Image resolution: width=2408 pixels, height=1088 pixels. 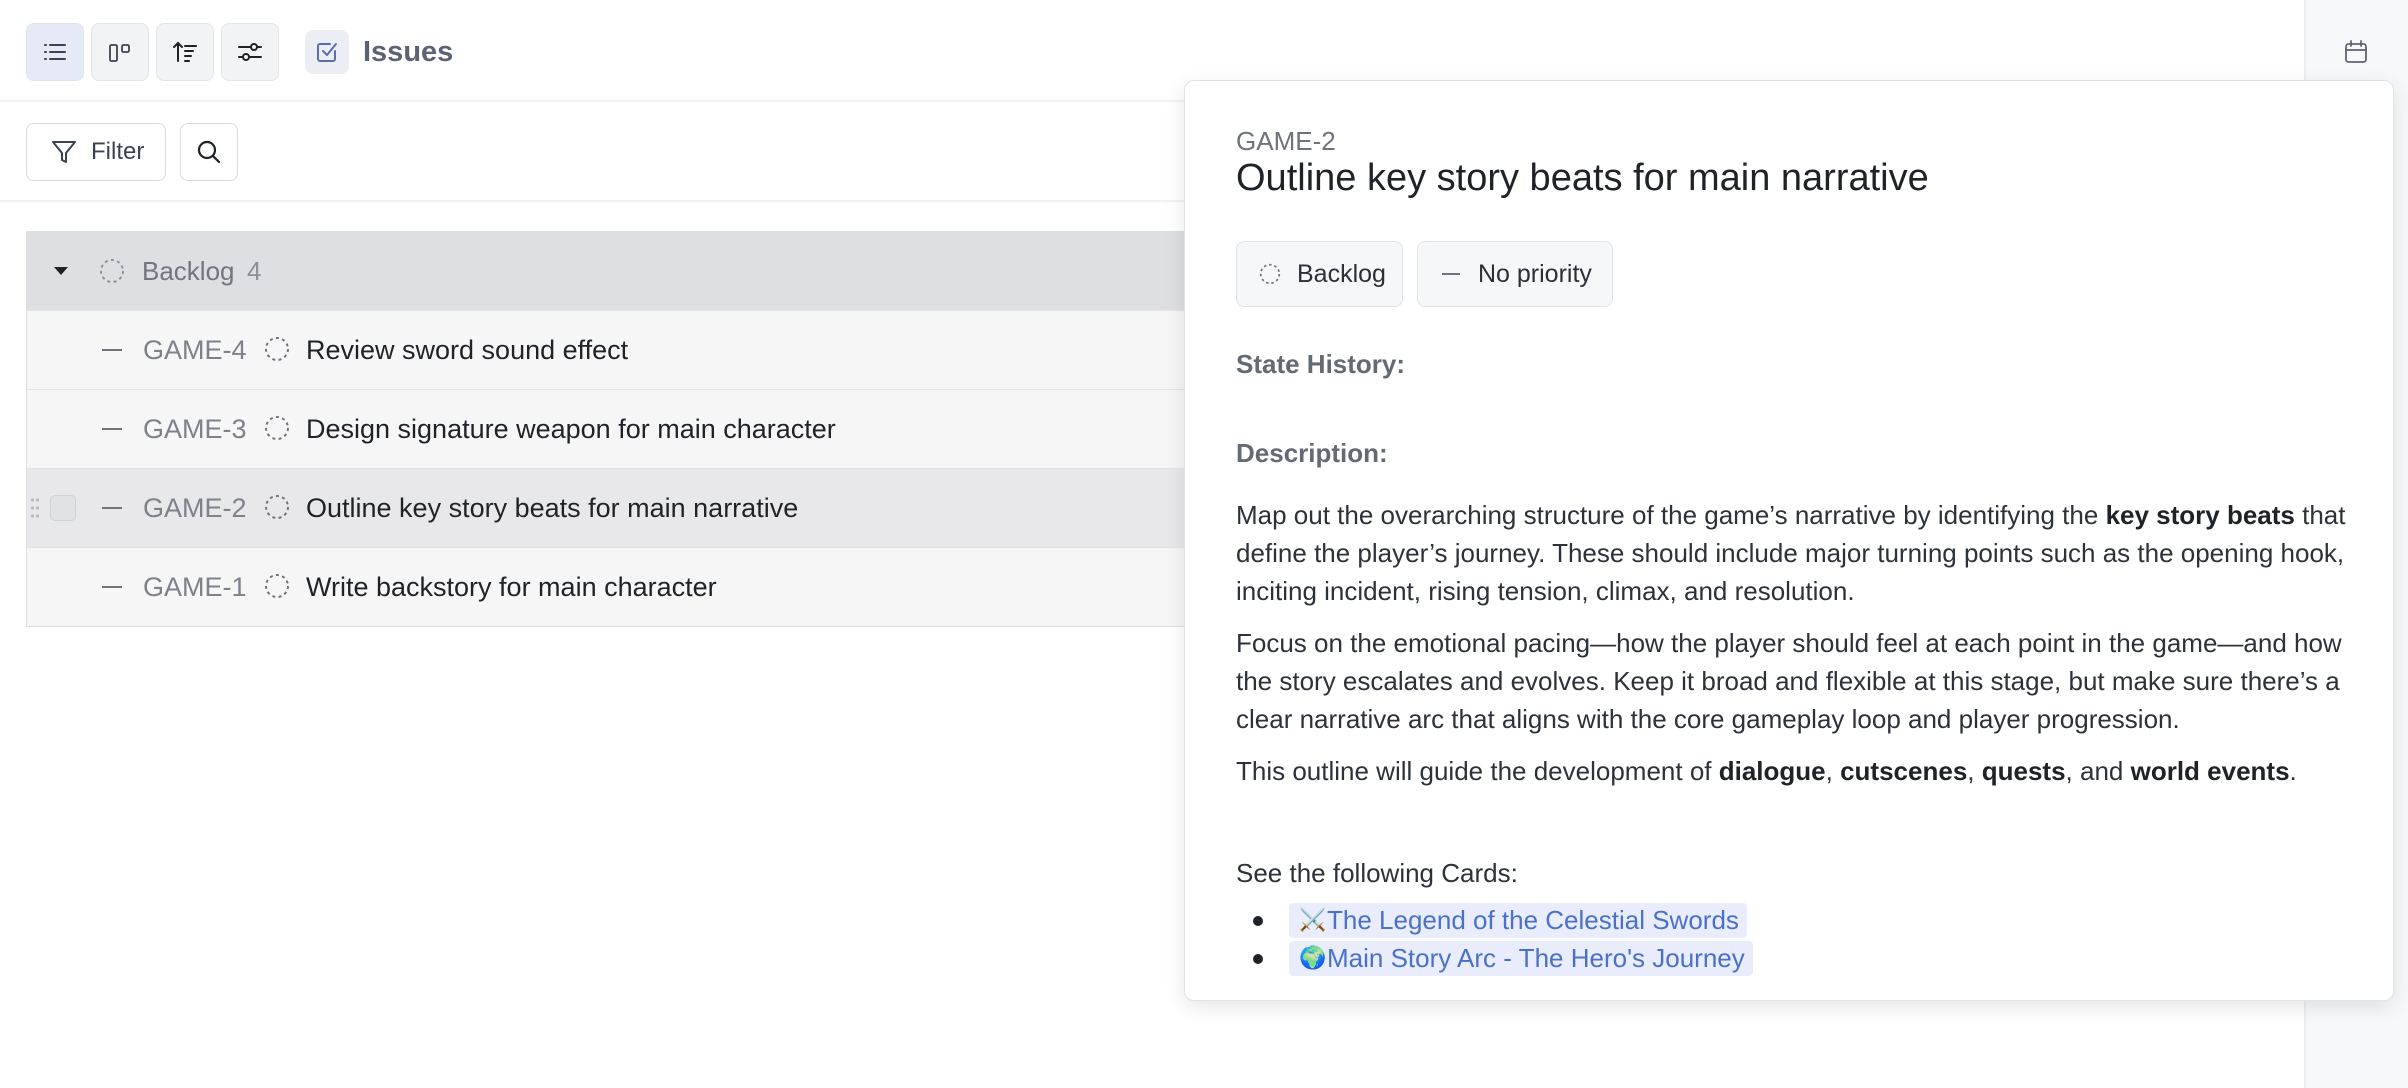 I want to click on filter-icon, so click(x=64, y=152).